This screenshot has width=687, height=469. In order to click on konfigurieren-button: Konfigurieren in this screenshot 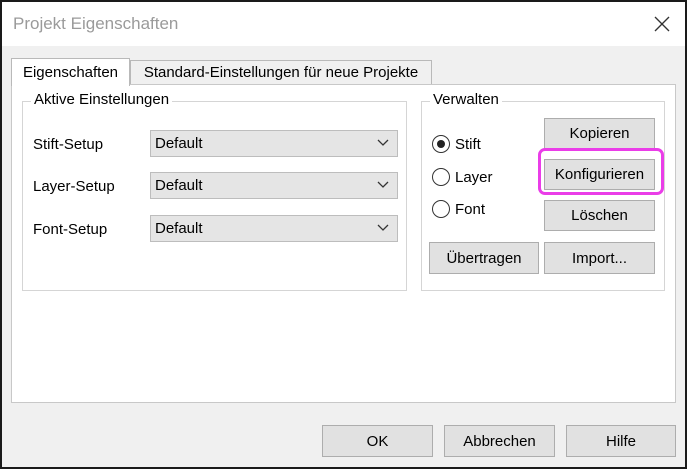, I will do `click(599, 174)`.